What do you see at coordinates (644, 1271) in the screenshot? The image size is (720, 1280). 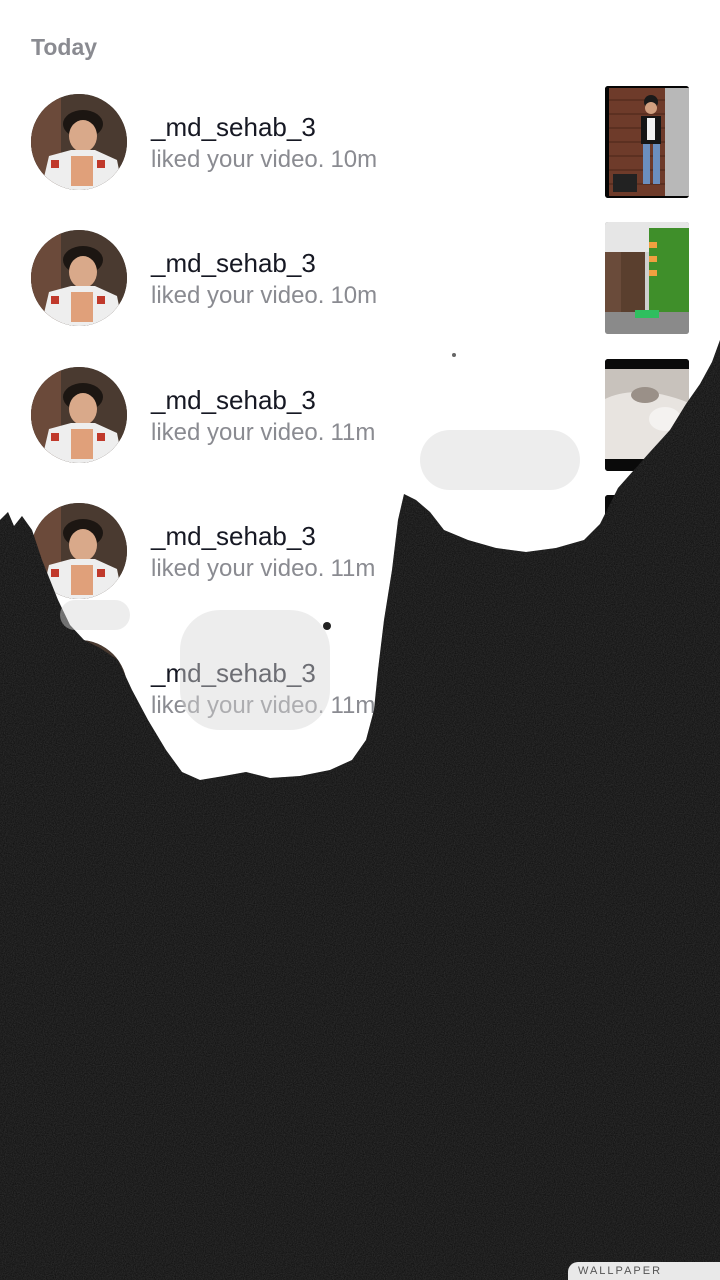 I see `watermark: WALLPAPER` at bounding box center [644, 1271].